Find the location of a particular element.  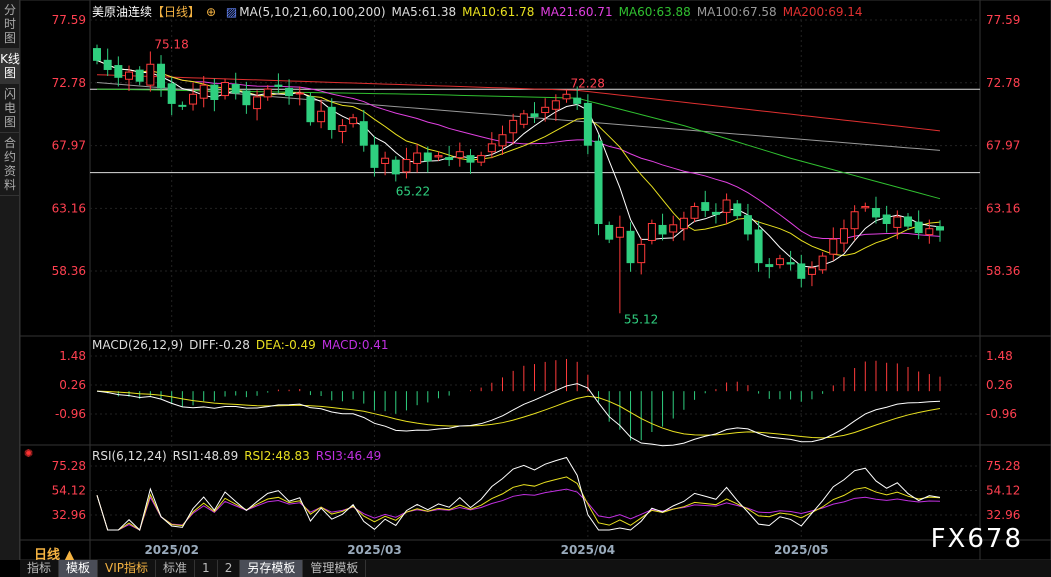

bottom-tab-3: 标准 is located at coordinates (176, 568).